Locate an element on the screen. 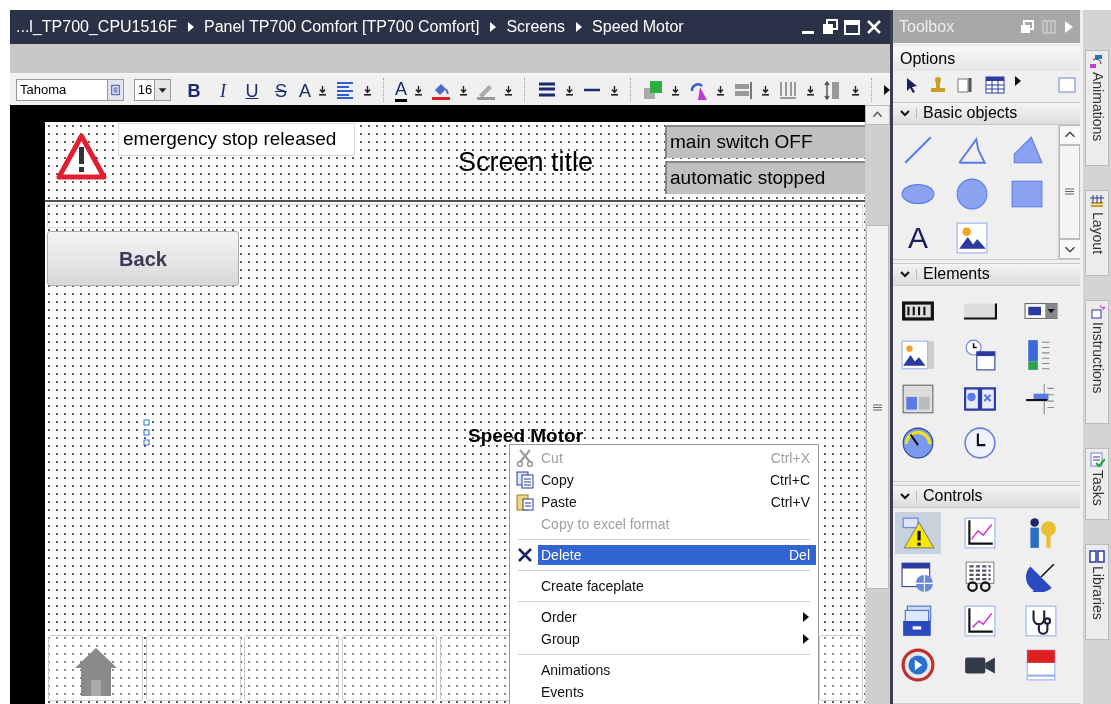  menu-item: Create faceplate is located at coordinates (677, 586).